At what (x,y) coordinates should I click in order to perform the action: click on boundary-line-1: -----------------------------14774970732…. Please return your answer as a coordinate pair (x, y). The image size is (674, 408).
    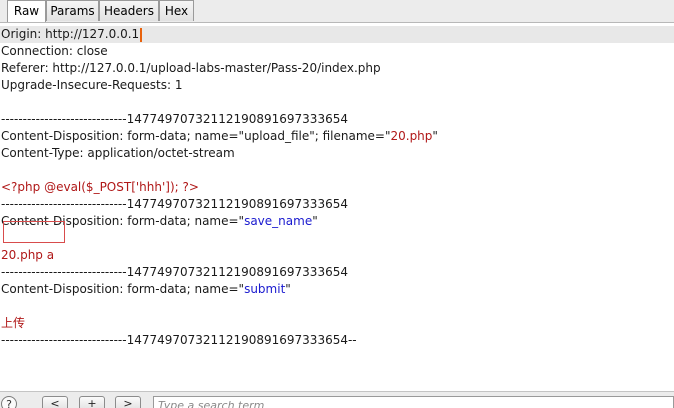
    Looking at the image, I should click on (174, 119).